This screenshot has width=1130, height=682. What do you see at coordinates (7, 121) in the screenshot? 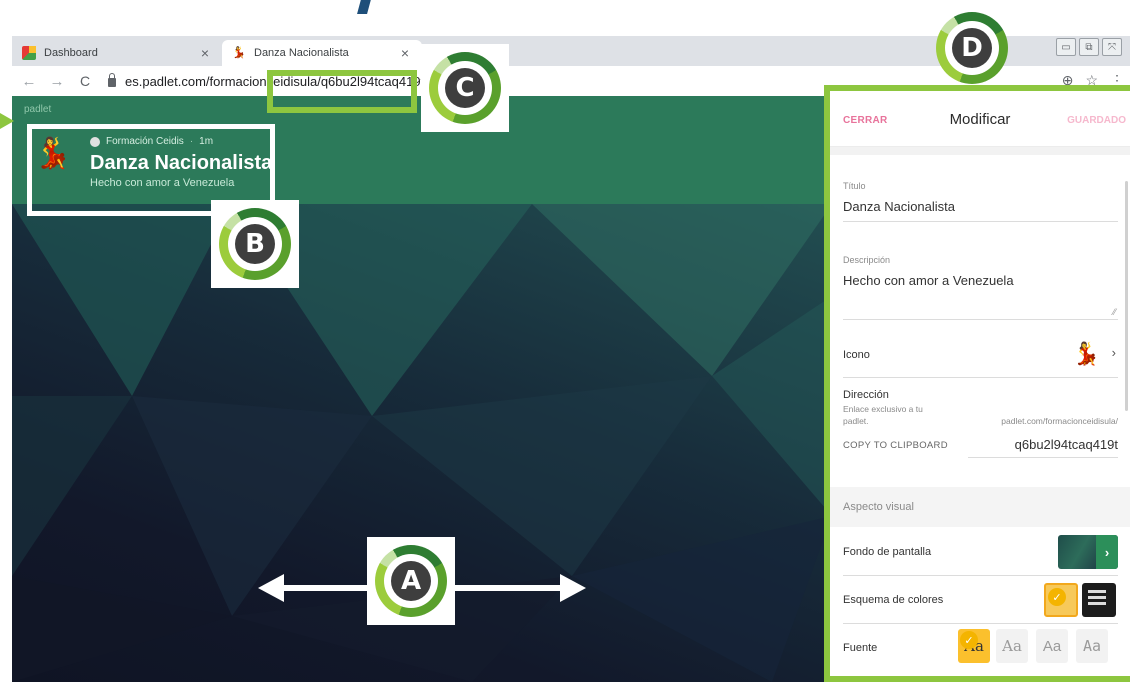
I see `annotation-pointer` at bounding box center [7, 121].